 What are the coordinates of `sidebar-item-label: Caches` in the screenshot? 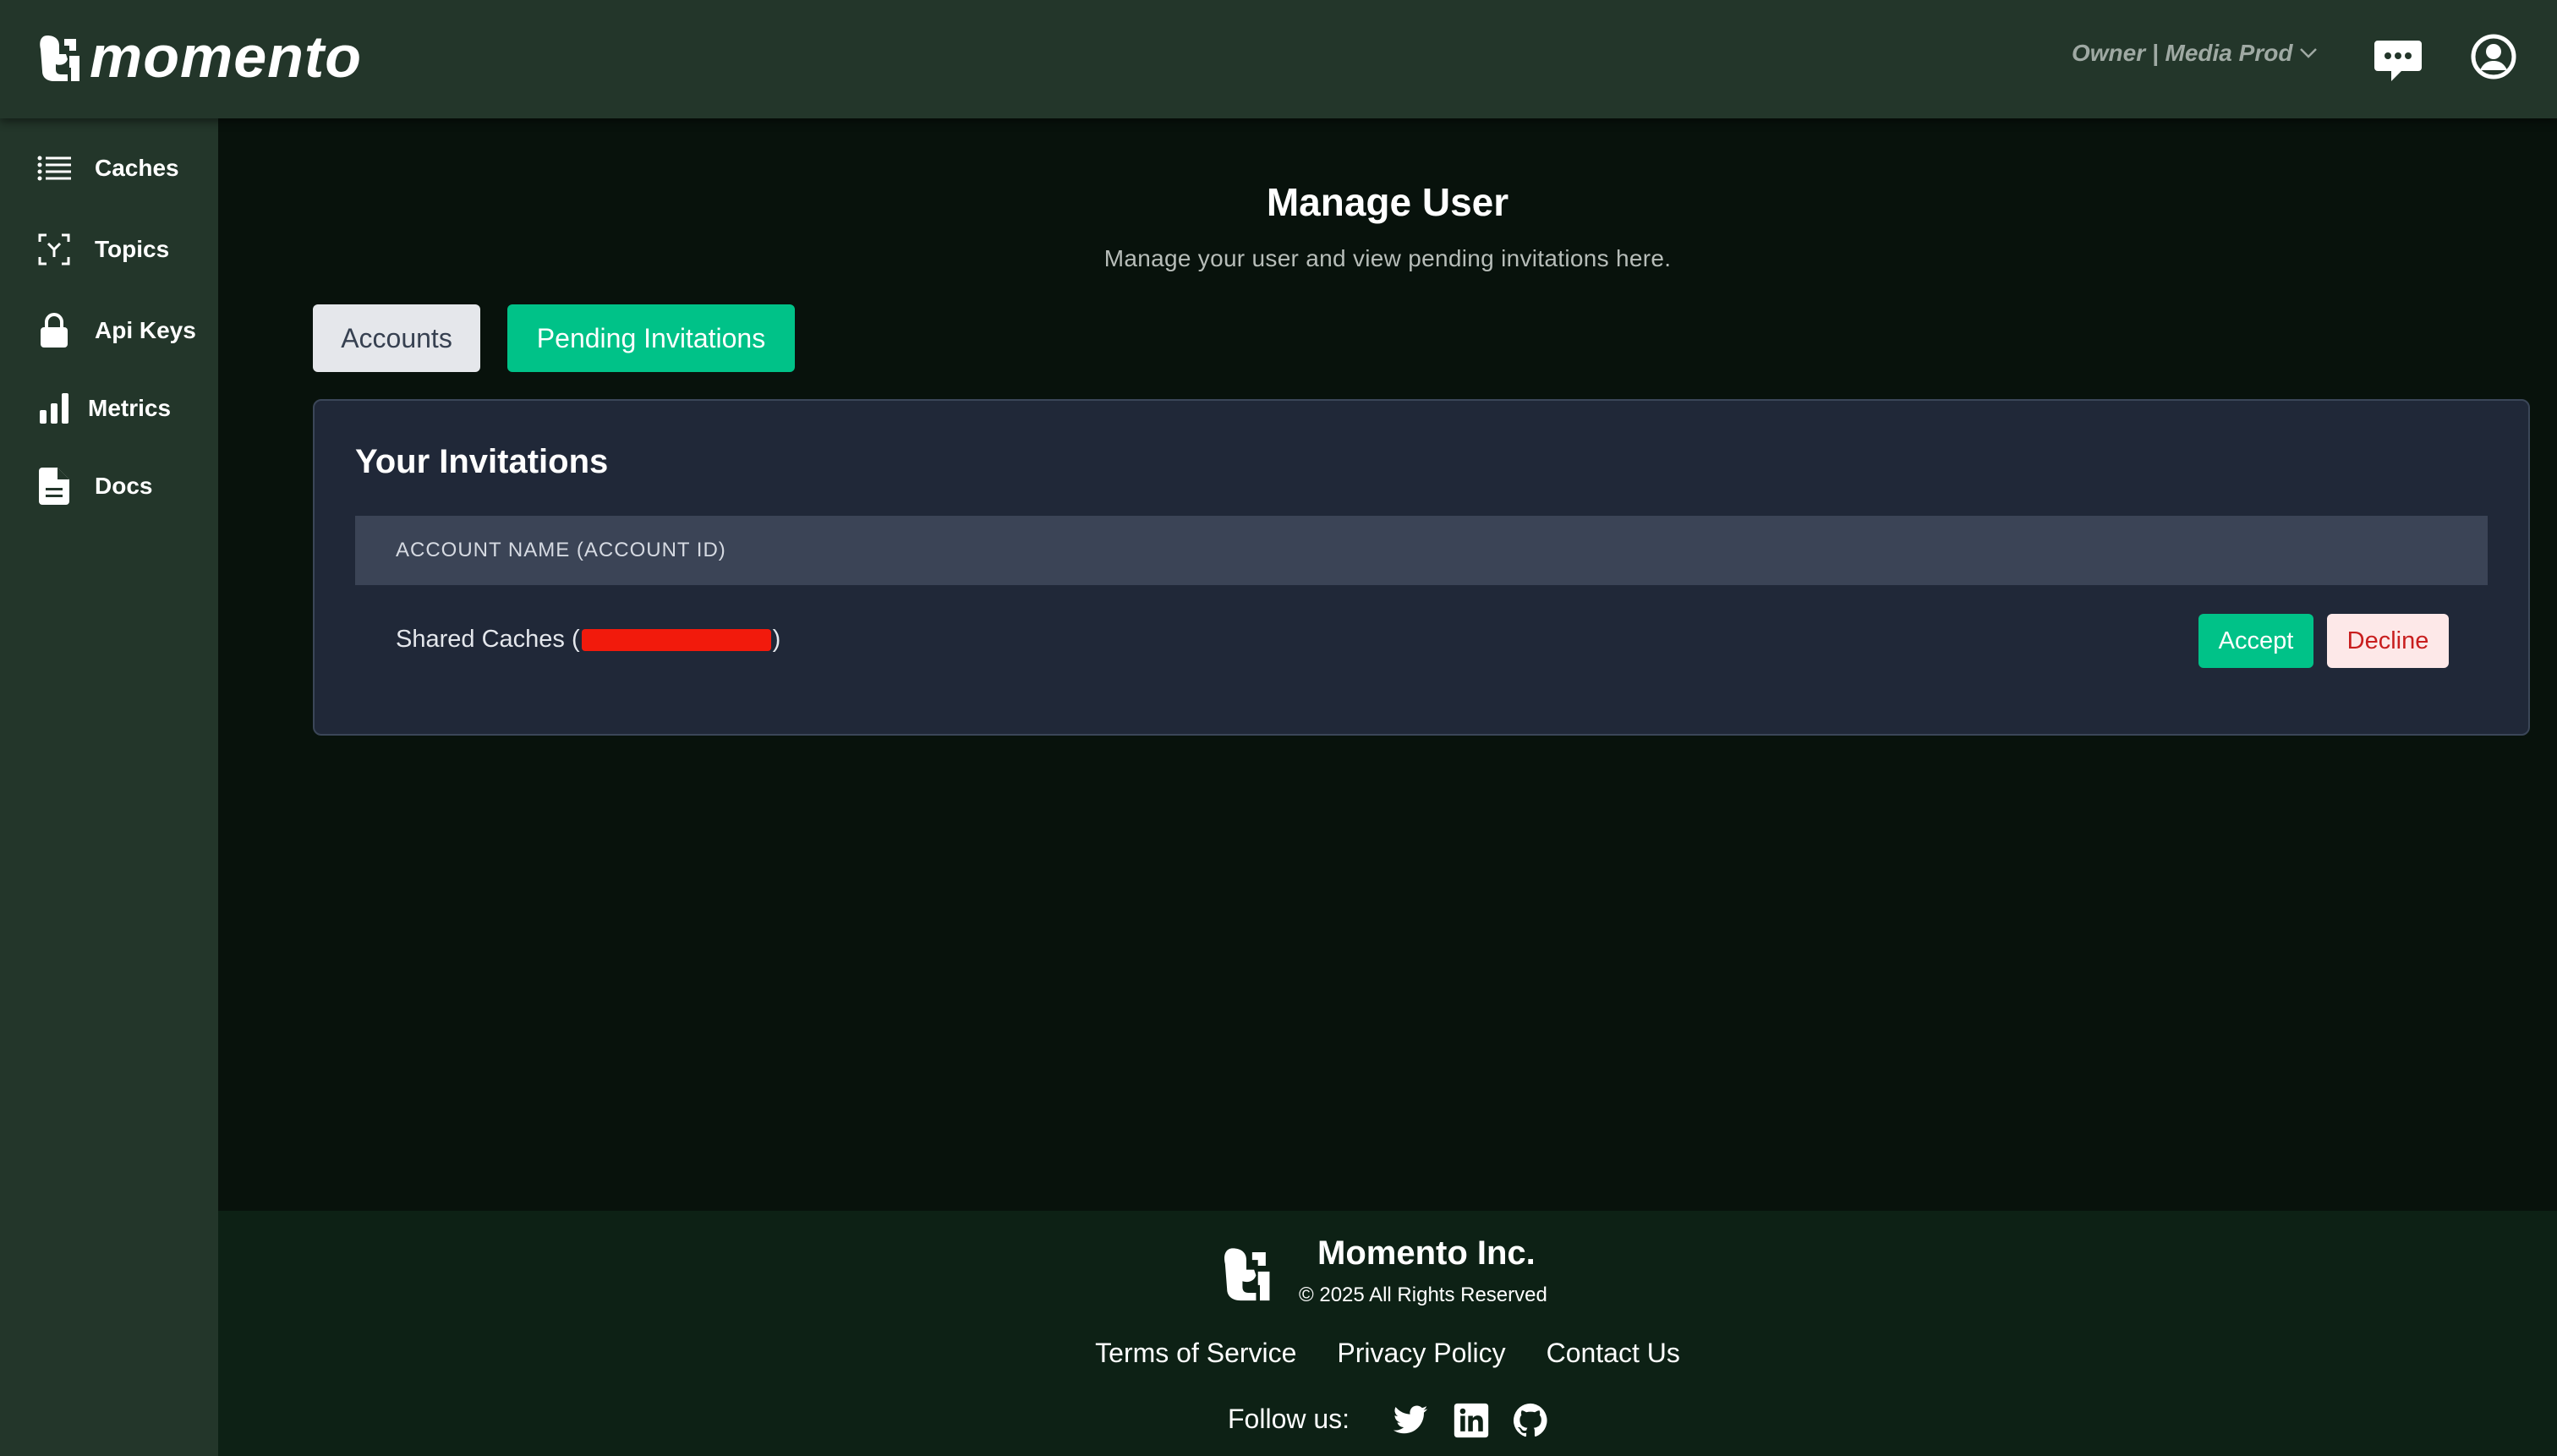 It's located at (137, 168).